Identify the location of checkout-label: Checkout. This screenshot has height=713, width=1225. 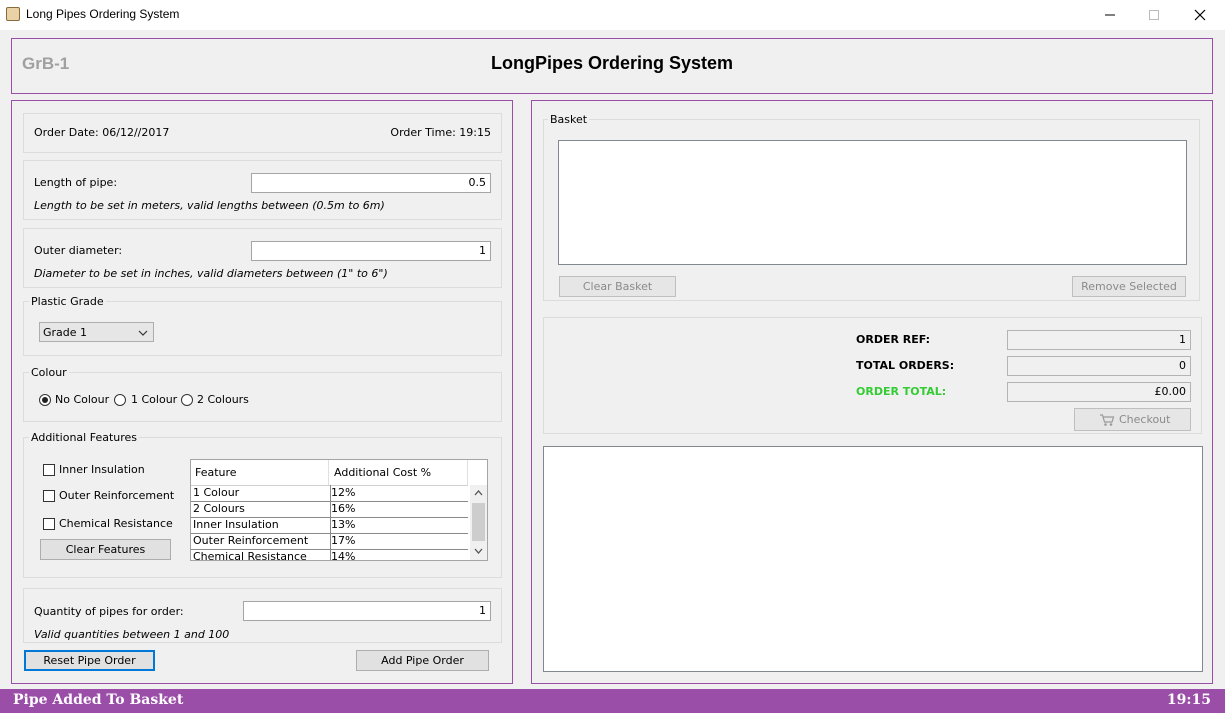
(1145, 419).